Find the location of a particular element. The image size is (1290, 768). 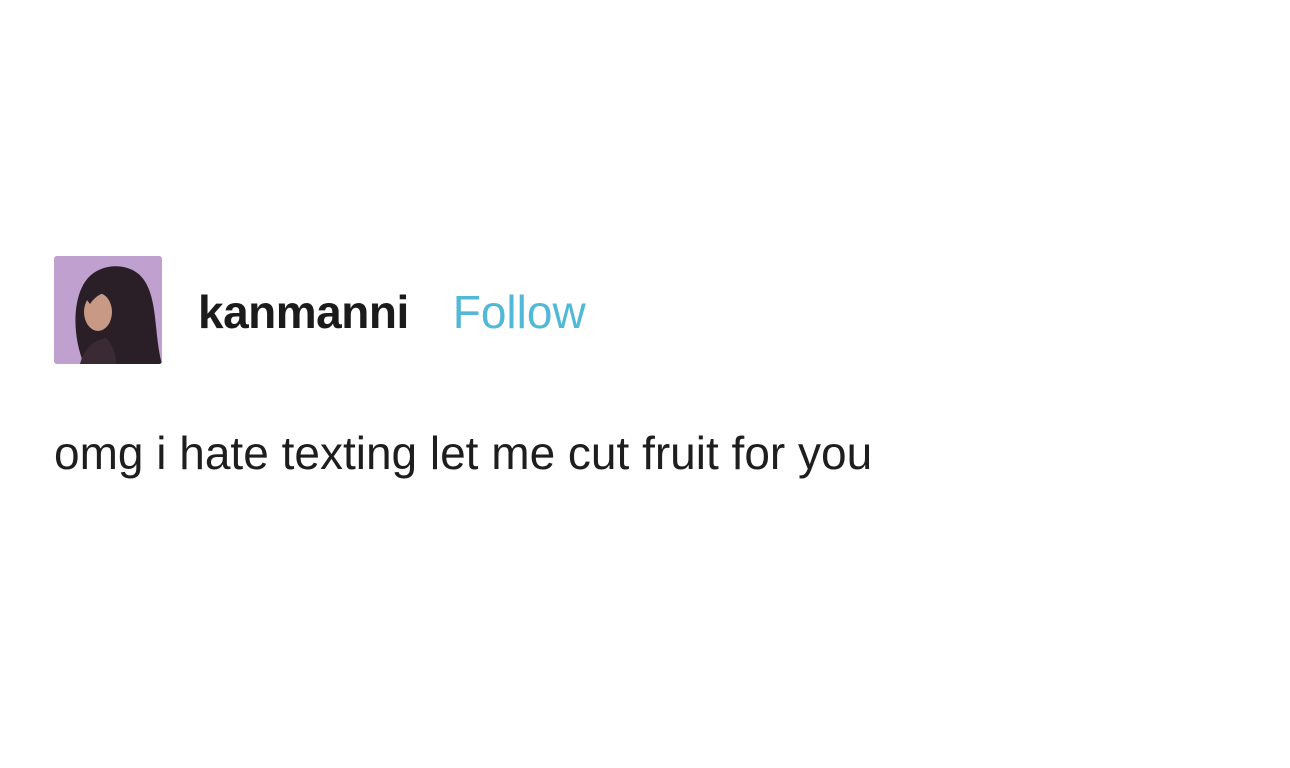

follow-button: Follow is located at coordinates (519, 312).